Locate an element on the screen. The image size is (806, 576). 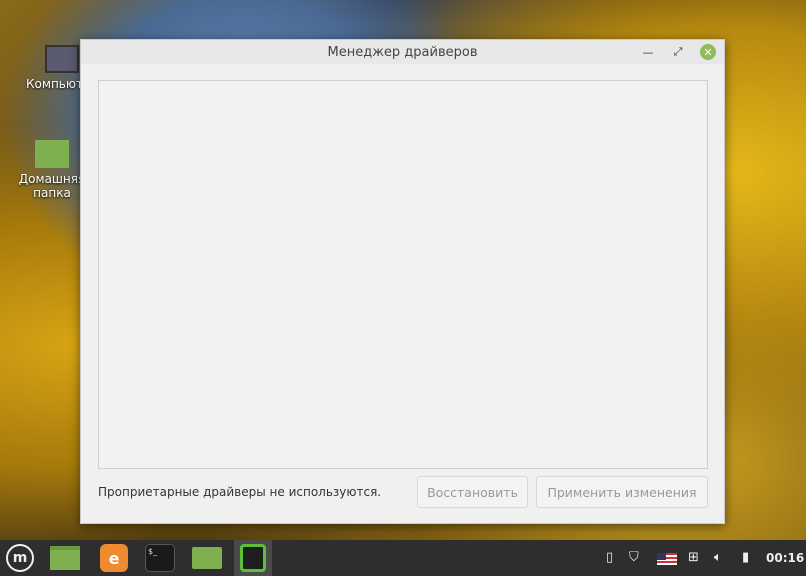
driver-manager-icon is located at coordinates (253, 558).